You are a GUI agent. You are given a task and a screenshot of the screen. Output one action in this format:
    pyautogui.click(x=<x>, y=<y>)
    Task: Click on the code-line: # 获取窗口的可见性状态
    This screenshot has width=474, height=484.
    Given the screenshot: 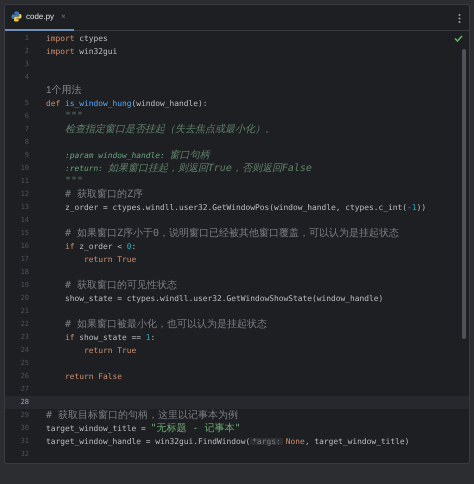 What is the action you would take?
    pyautogui.click(x=121, y=285)
    